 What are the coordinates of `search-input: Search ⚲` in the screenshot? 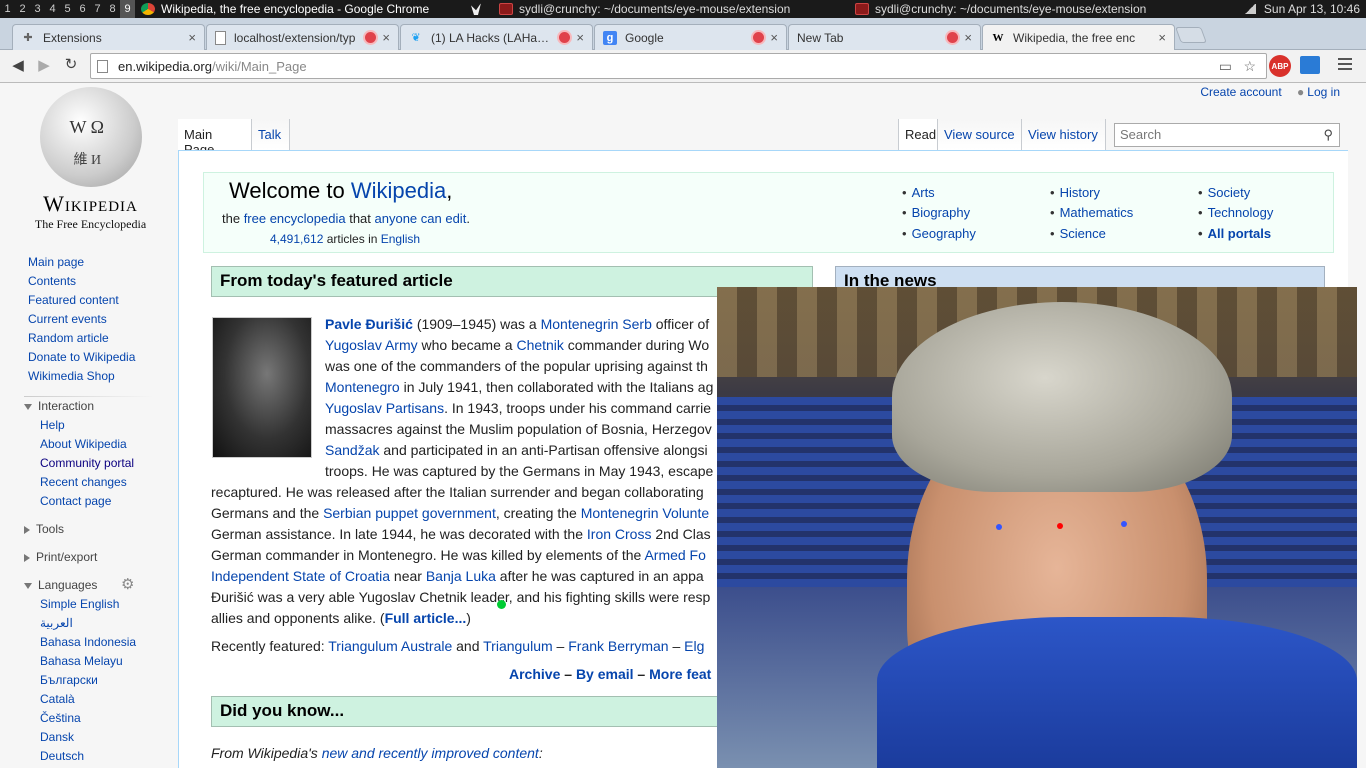 It's located at (1227, 135).